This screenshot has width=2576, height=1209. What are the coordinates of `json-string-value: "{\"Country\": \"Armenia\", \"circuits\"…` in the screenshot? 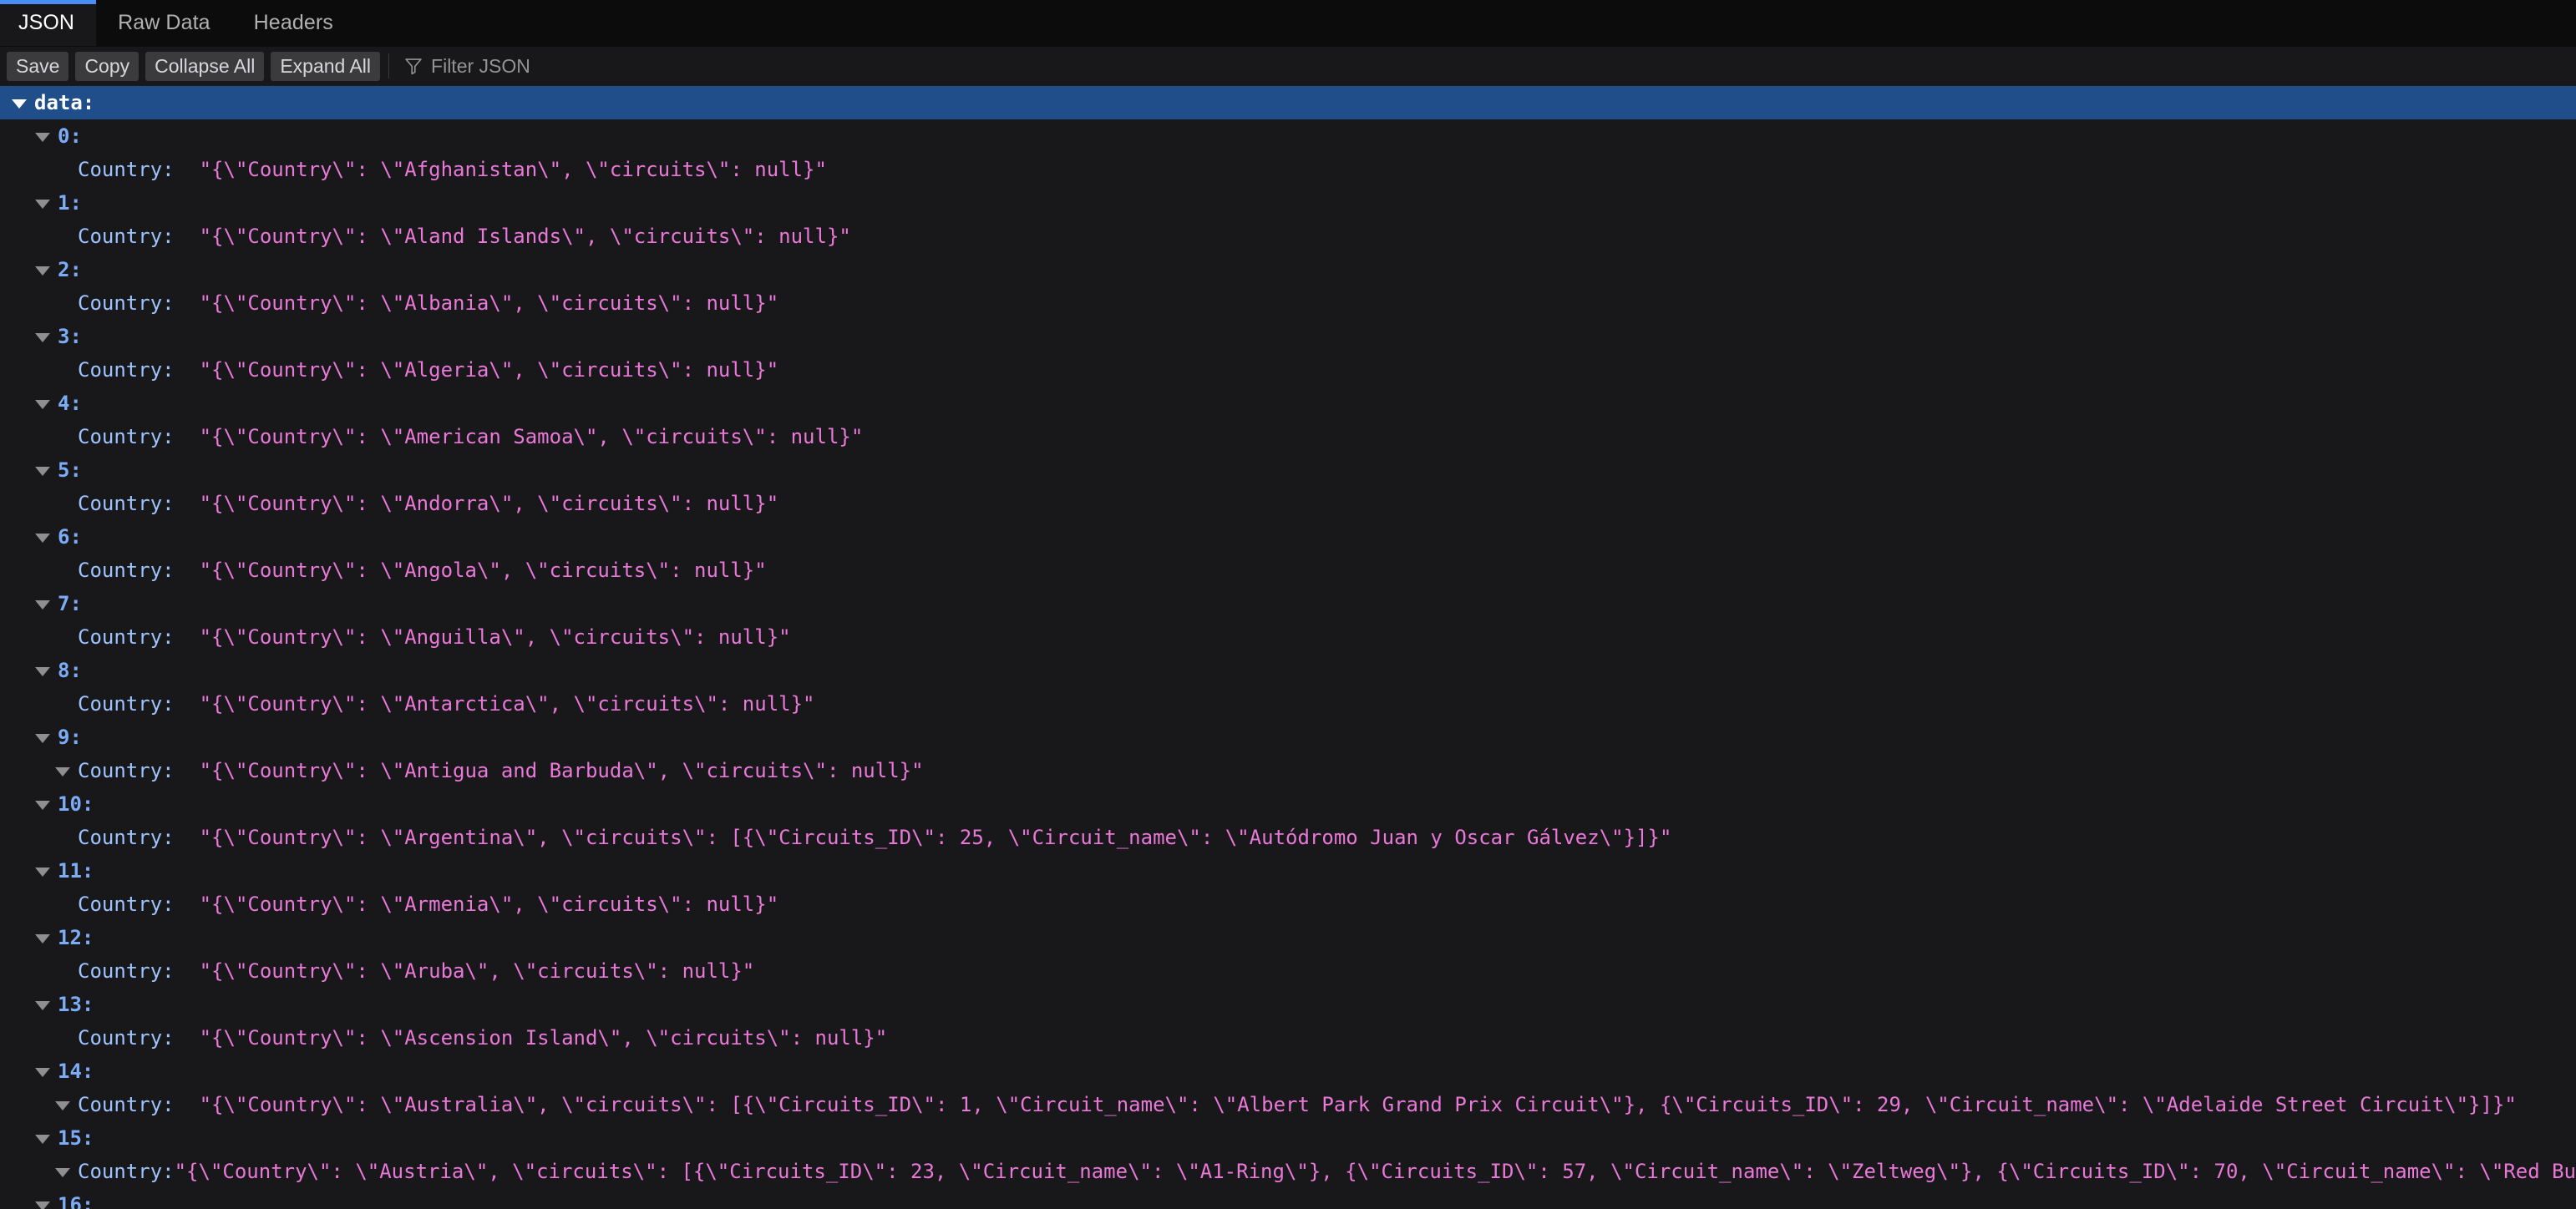 It's located at (489, 905).